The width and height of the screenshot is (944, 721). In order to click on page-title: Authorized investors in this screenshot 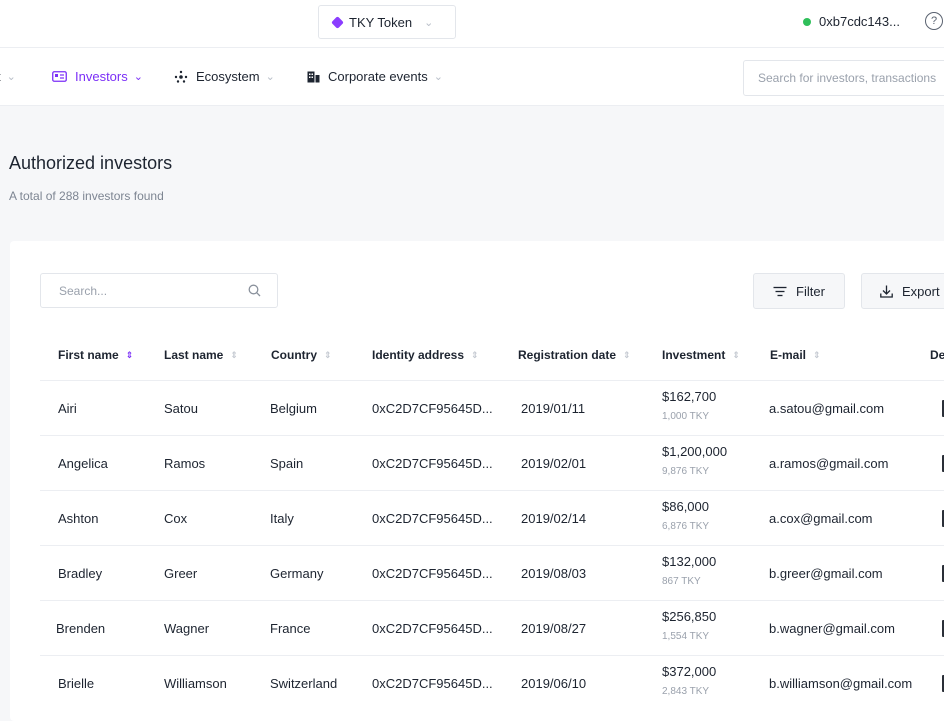, I will do `click(91, 163)`.